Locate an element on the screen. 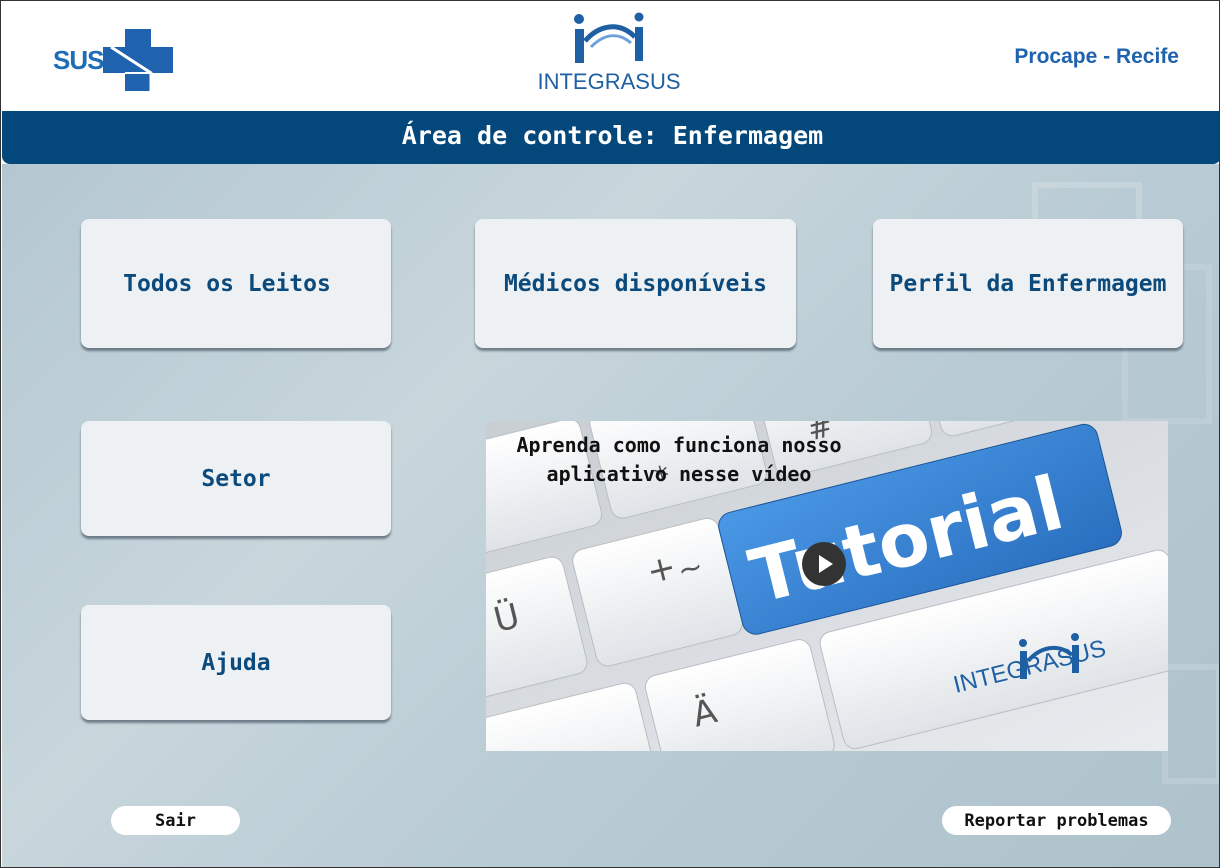 This screenshot has width=1220, height=868. available-doctors-label: Médicos disponíveis is located at coordinates (635, 283).